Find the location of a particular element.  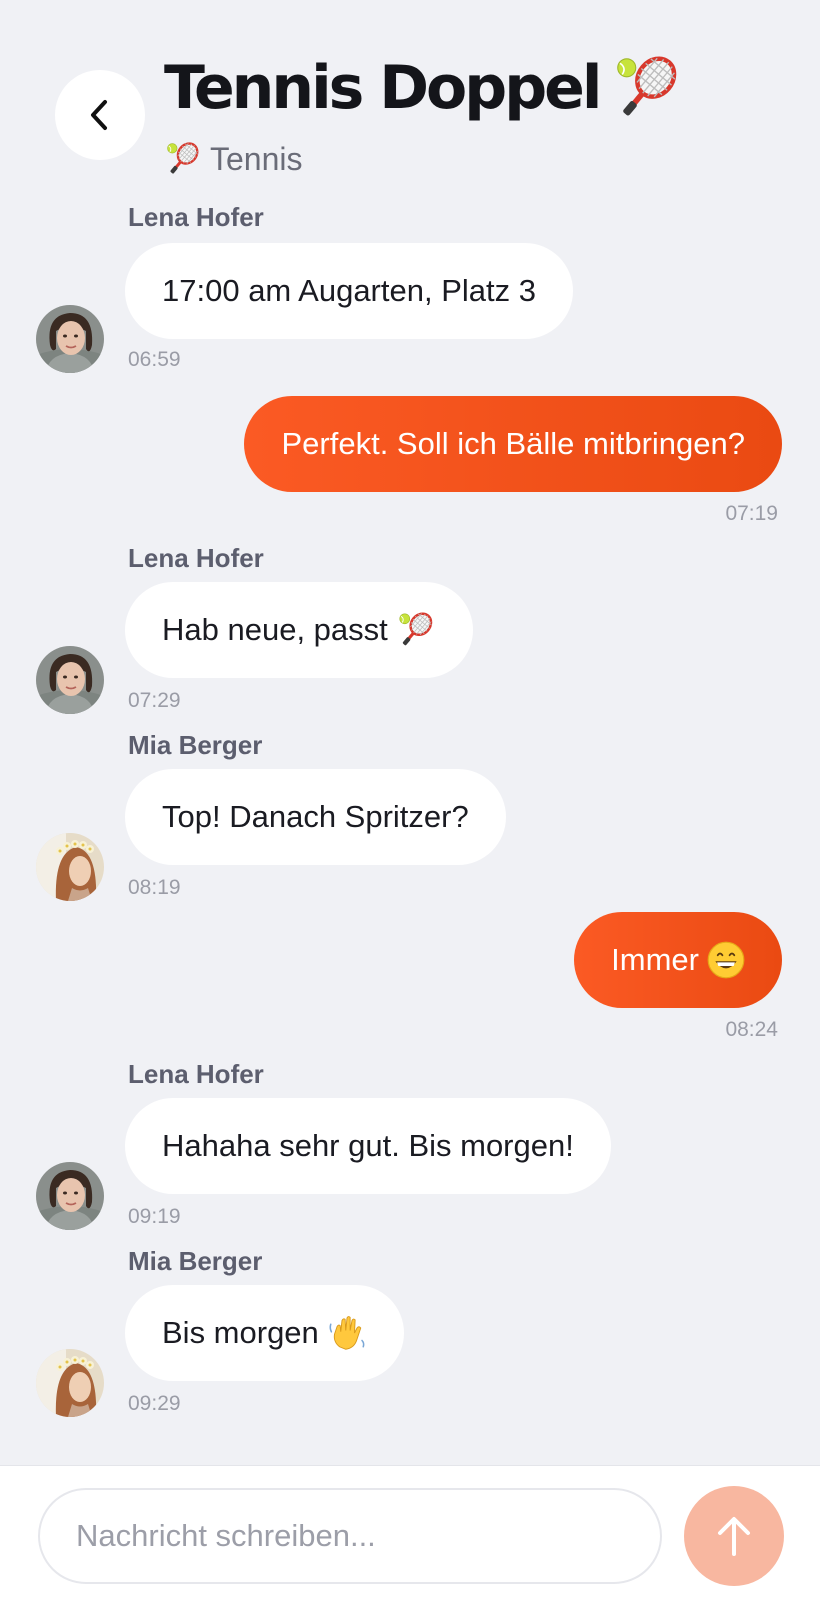

subtitle-row: Tennis is located at coordinates (233, 159).